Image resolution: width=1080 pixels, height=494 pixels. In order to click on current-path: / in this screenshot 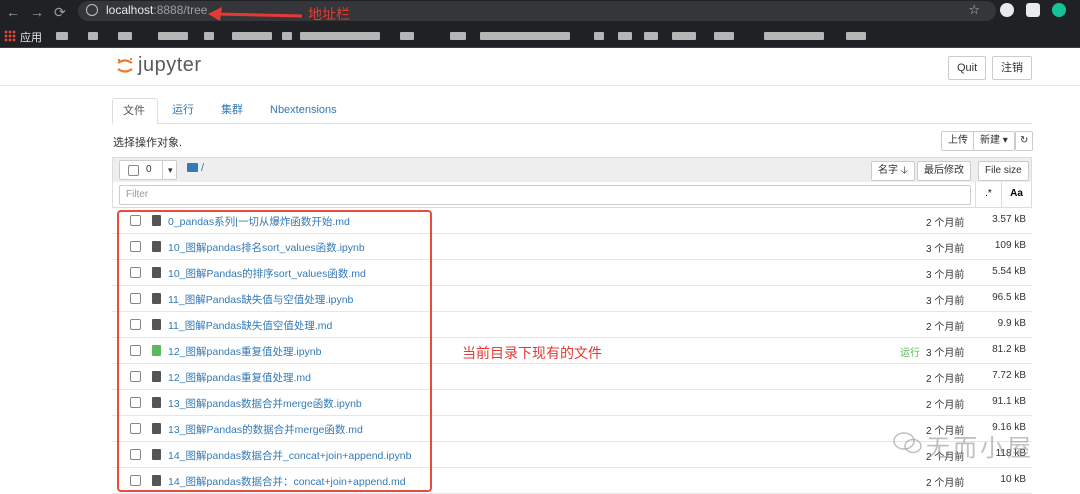, I will do `click(202, 168)`.